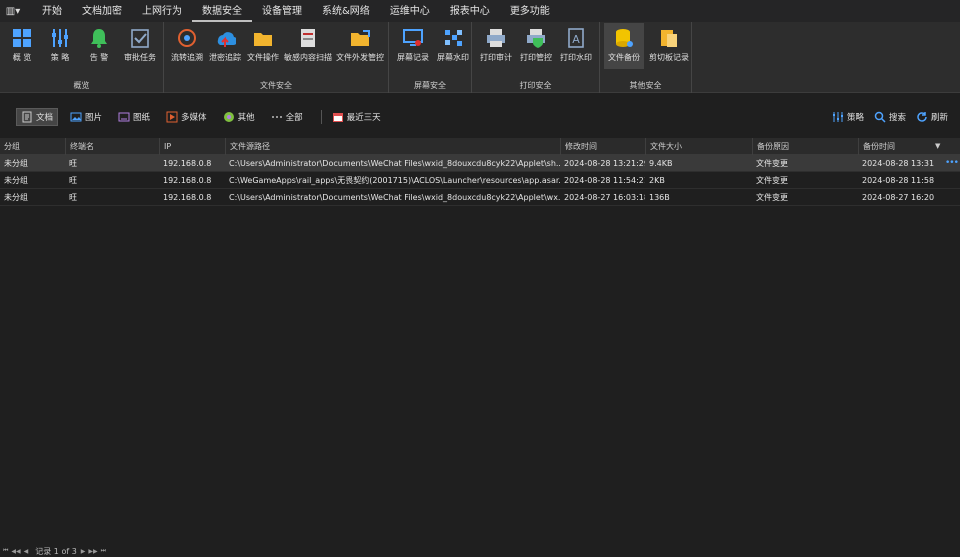 This screenshot has width=960, height=557. What do you see at coordinates (890, 117) in the screenshot?
I see `search-button: 搜索` at bounding box center [890, 117].